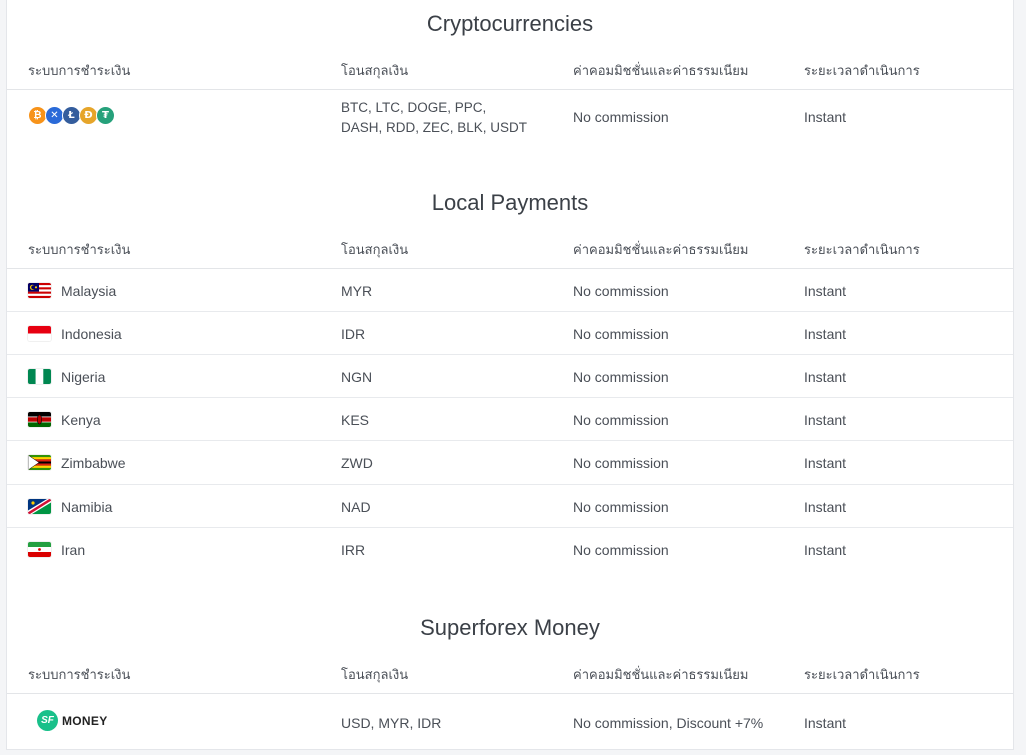  I want to click on country-name: Nigeria, so click(83, 377).